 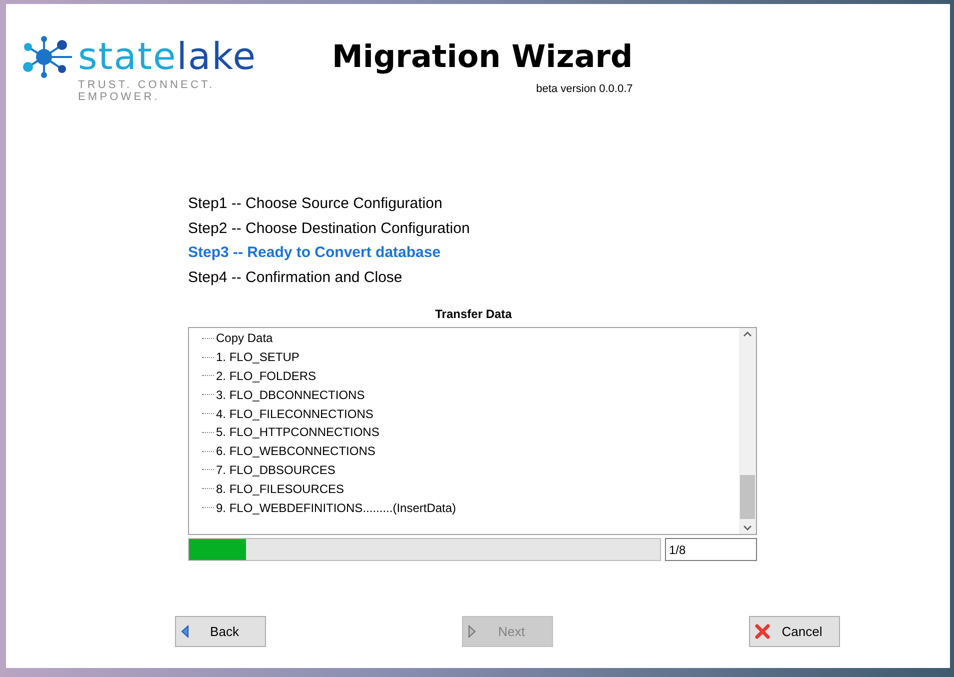 What do you see at coordinates (185, 631) in the screenshot?
I see `left-triangle-icon` at bounding box center [185, 631].